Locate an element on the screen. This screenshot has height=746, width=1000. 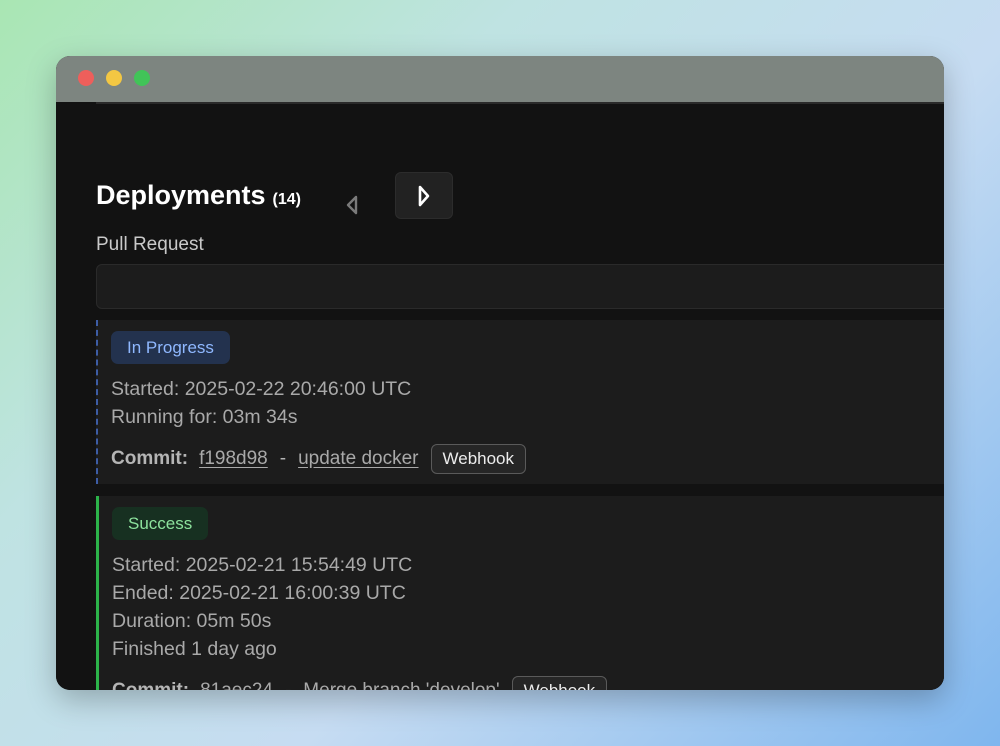
started-time: Started: 2025-02-22 20:46:00 UTC is located at coordinates (261, 389).